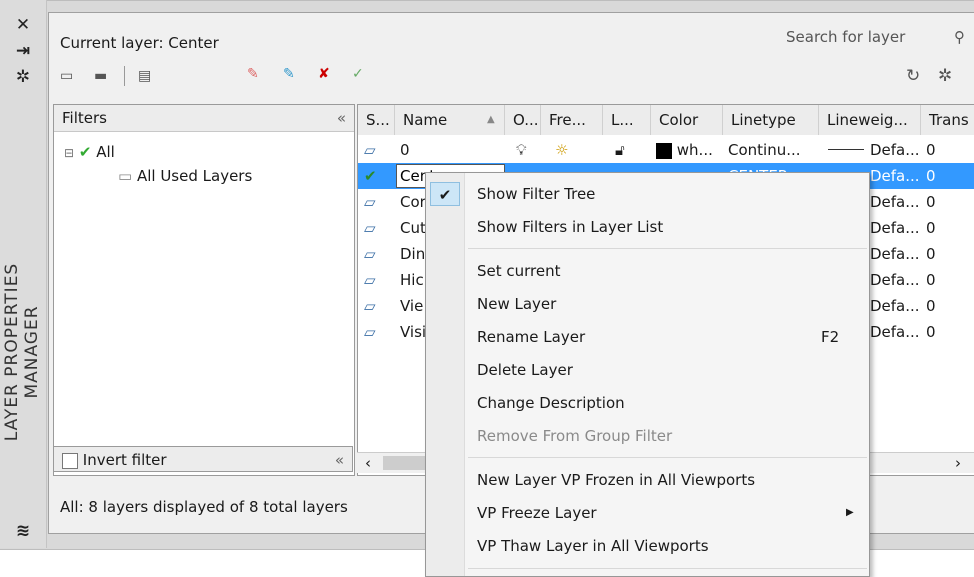 The height and width of the screenshot is (577, 974). What do you see at coordinates (23, 77) in the screenshot?
I see `properties-icon: ✲` at bounding box center [23, 77].